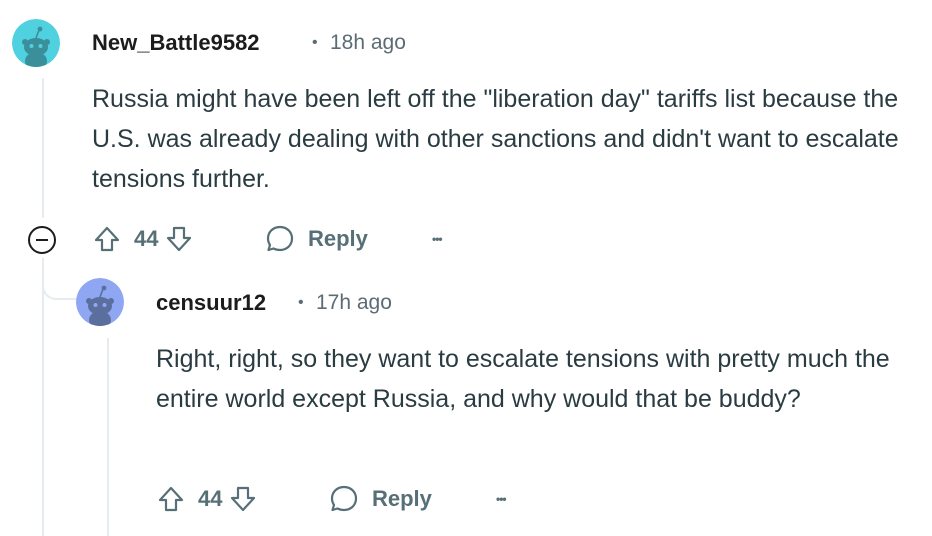  What do you see at coordinates (108, 437) in the screenshot?
I see `thread-line-child` at bounding box center [108, 437].